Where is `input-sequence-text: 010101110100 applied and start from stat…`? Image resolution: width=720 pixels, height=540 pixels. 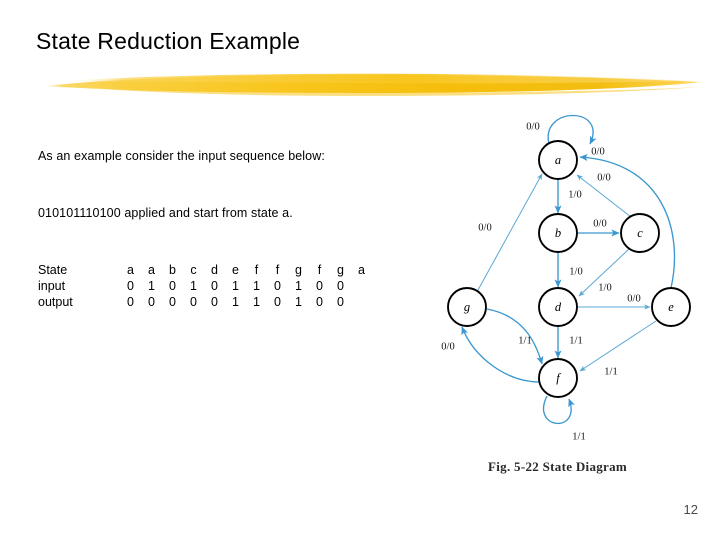 input-sequence-text: 010101110100 applied and start from stat… is located at coordinates (165, 213).